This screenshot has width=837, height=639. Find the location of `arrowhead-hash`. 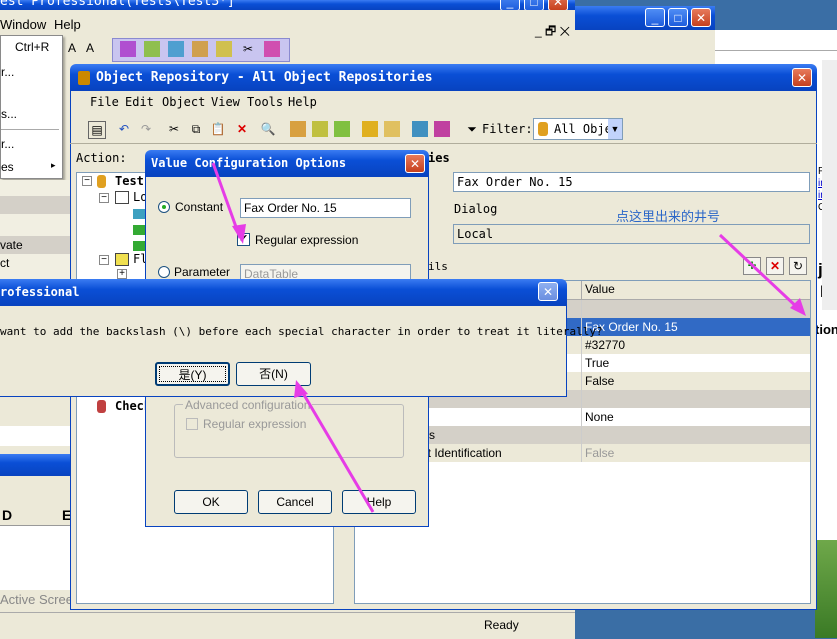

arrowhead-hash is located at coordinates (798, 307).